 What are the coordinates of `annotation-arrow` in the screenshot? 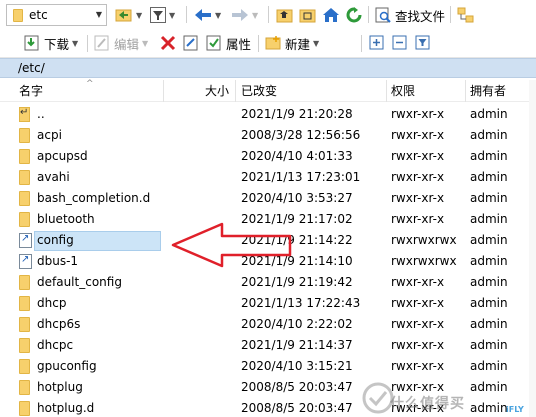 It's located at (231, 245).